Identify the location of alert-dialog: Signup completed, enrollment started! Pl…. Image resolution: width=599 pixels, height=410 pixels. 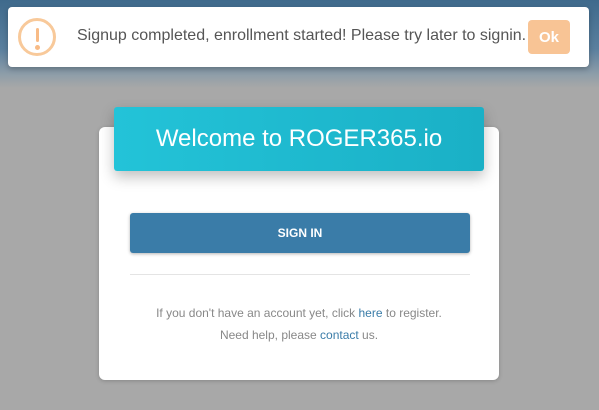
(298, 37).